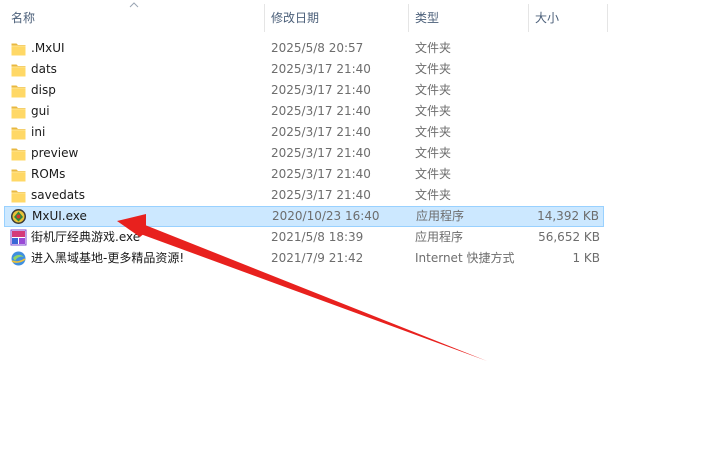 Image resolution: width=701 pixels, height=450 pixels. Describe the element at coordinates (336, 17) in the screenshot. I see `column-header-date: 修改日期` at that location.